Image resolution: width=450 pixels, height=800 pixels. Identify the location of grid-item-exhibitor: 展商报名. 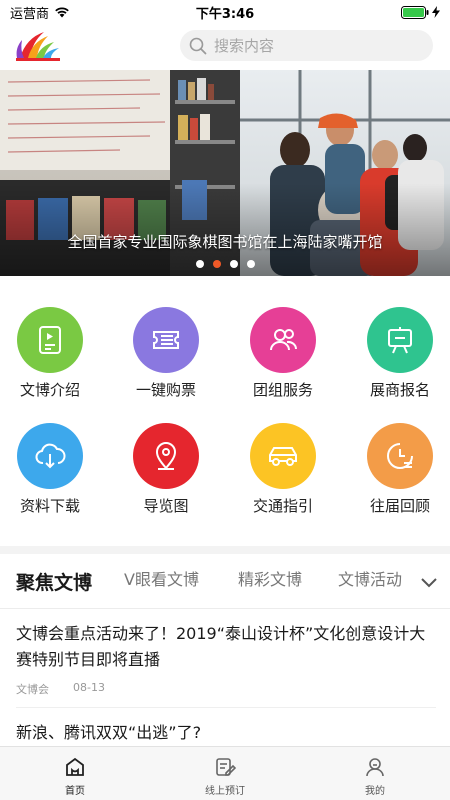
(400, 352).